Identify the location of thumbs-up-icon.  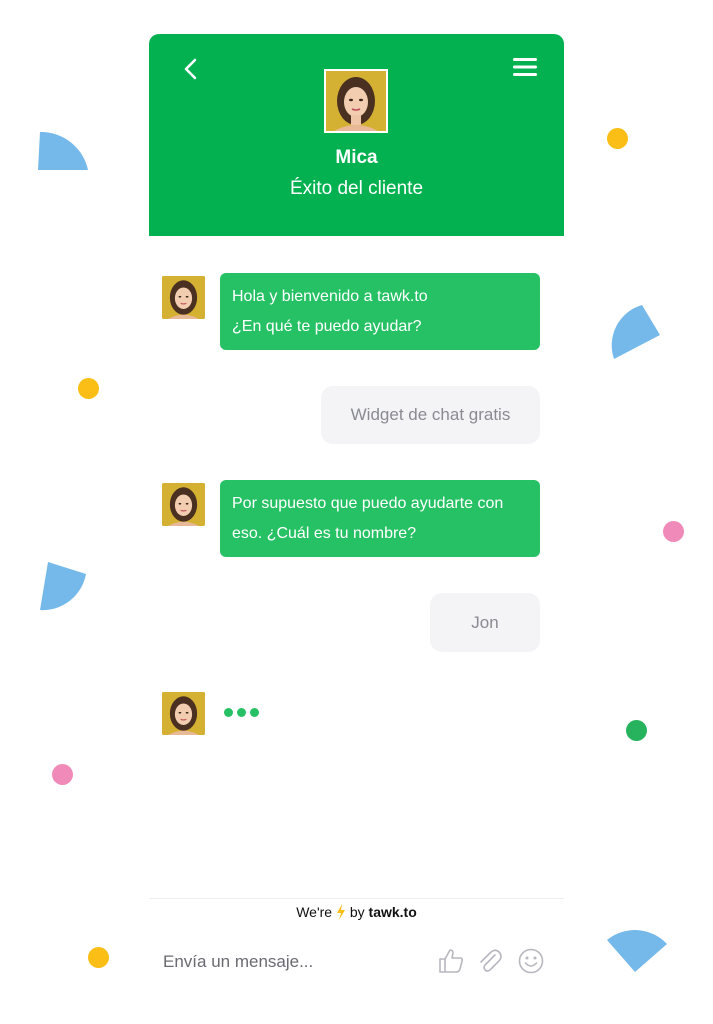
(451, 961).